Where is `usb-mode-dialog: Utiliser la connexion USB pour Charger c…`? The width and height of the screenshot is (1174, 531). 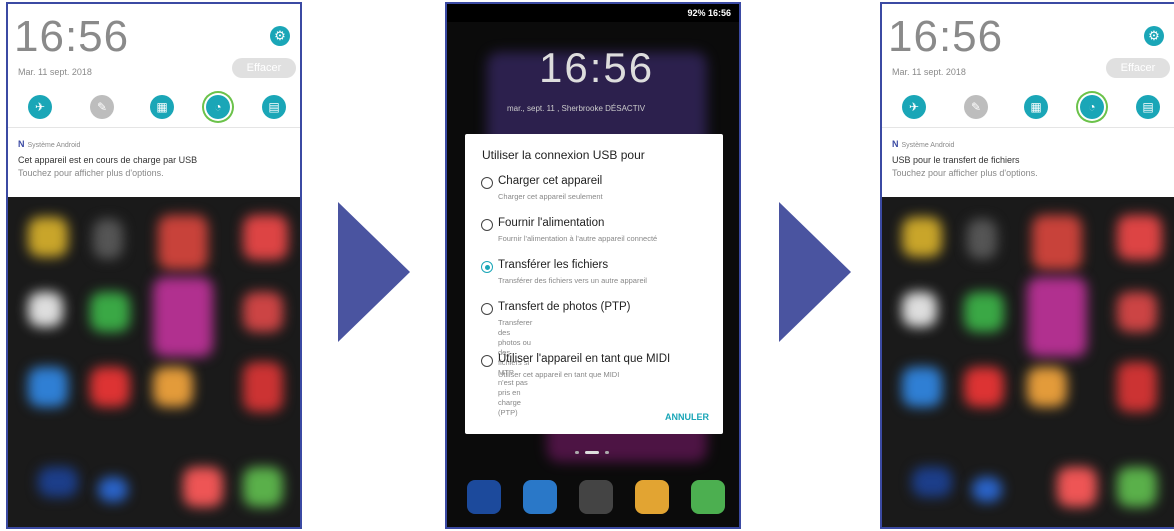 usb-mode-dialog: Utiliser la connexion USB pour Charger c… is located at coordinates (594, 284).